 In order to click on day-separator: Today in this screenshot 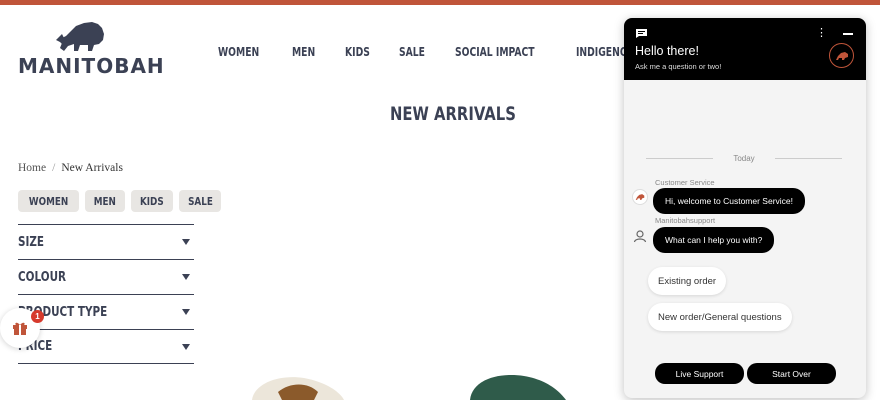, I will do `click(744, 158)`.